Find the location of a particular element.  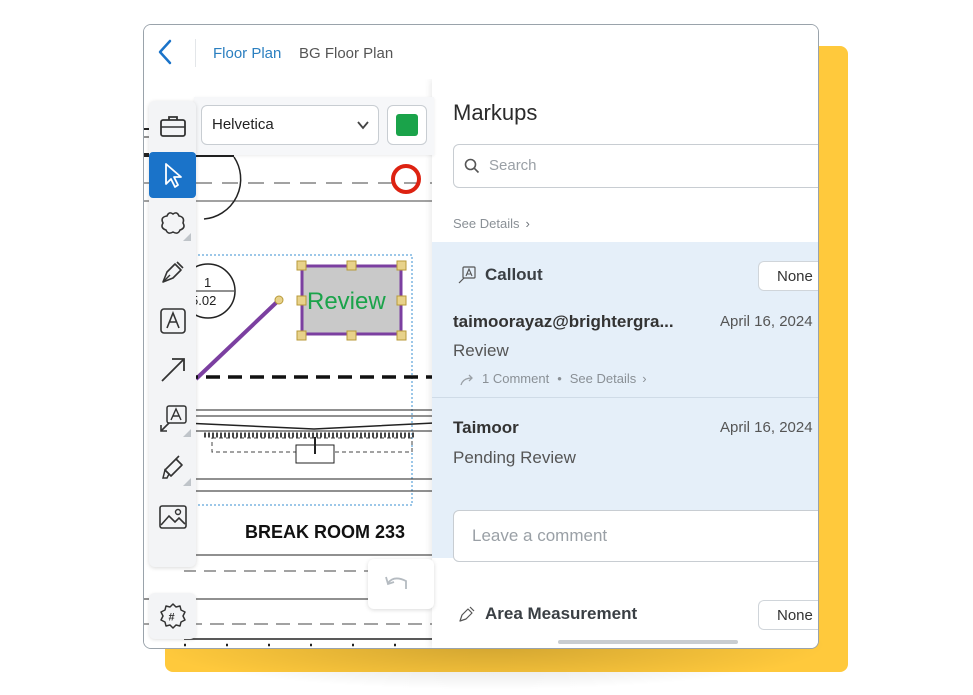

font-toolbar: Helvetica is located at coordinates (314, 126).